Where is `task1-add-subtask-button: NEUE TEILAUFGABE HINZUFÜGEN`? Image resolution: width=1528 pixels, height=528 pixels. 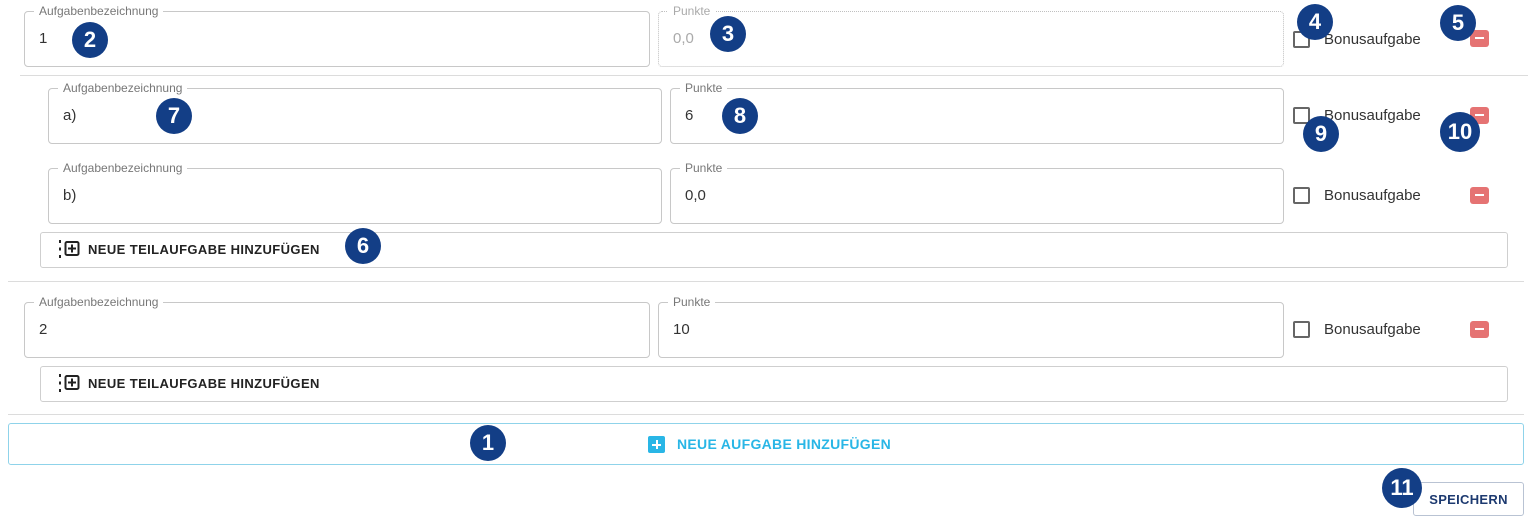 task1-add-subtask-button: NEUE TEILAUFGABE HINZUFÜGEN is located at coordinates (774, 250).